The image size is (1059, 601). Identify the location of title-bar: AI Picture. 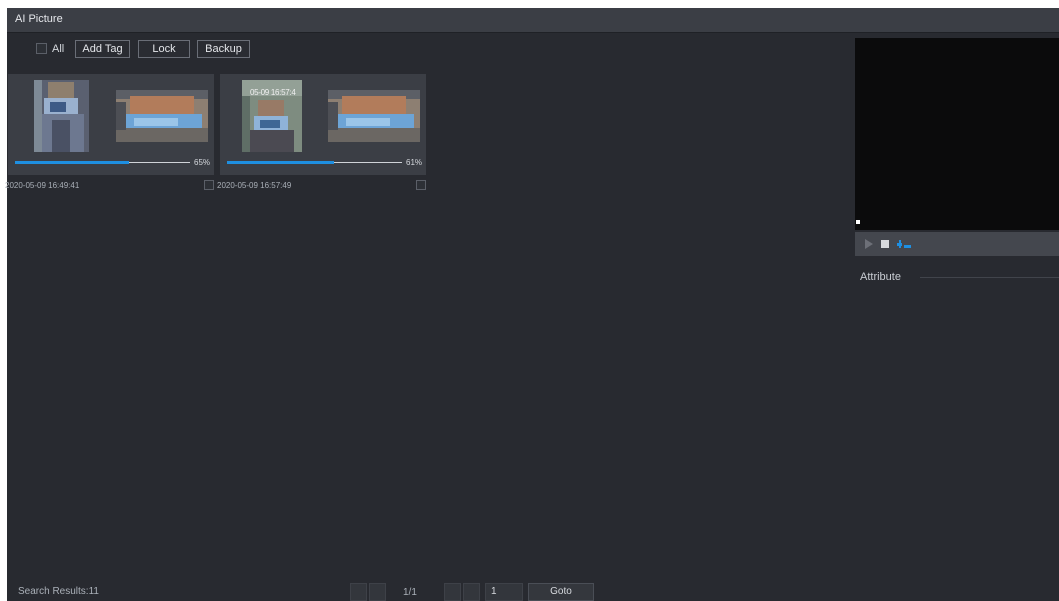
(533, 20).